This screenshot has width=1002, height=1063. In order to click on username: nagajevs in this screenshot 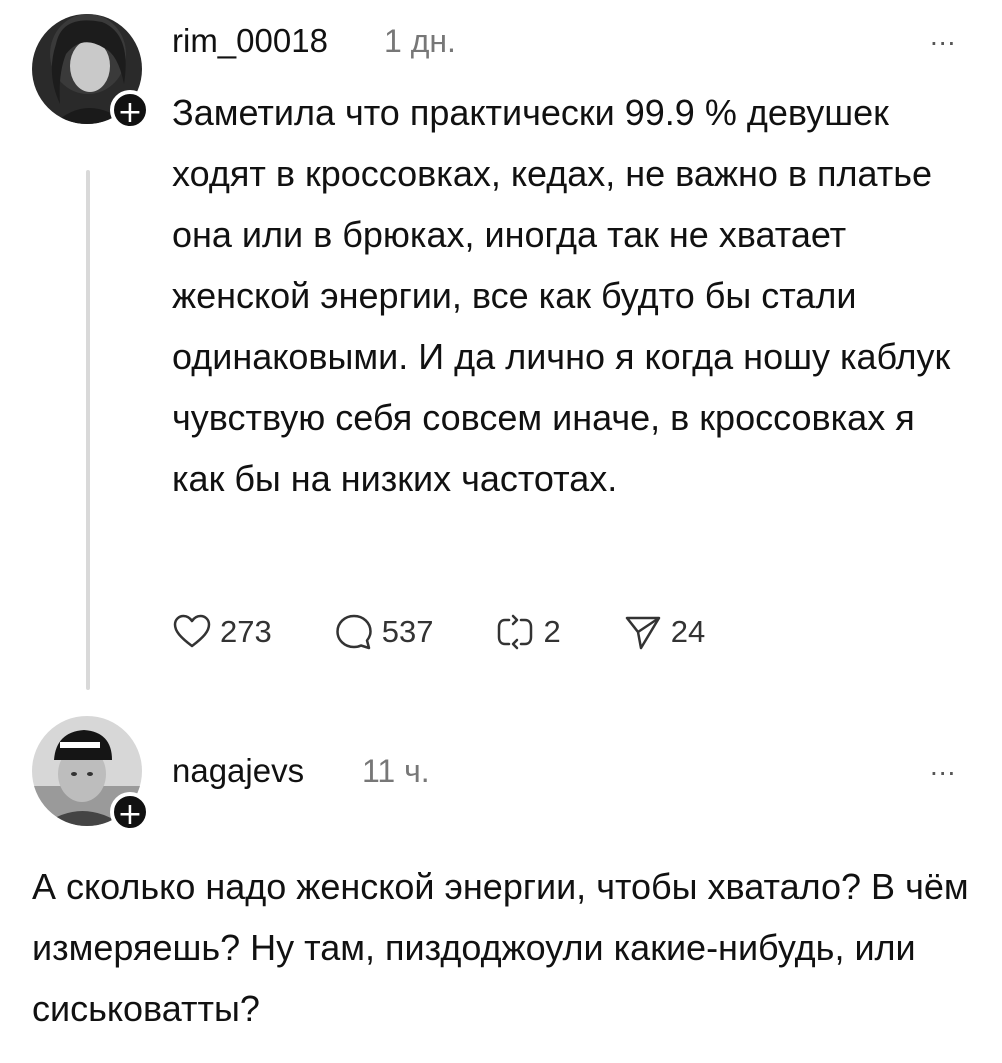, I will do `click(238, 771)`.